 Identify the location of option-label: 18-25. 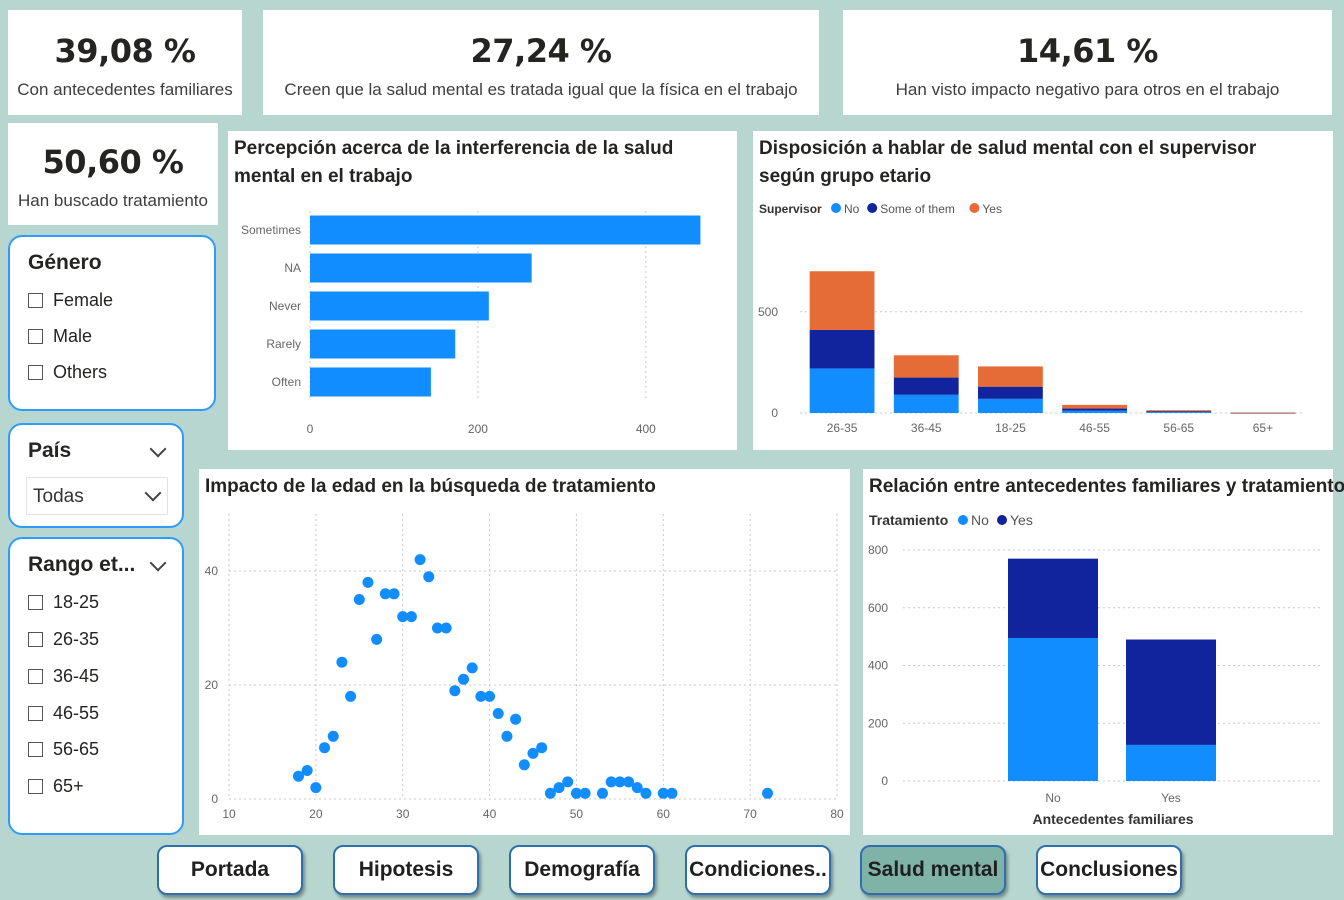
(76, 601).